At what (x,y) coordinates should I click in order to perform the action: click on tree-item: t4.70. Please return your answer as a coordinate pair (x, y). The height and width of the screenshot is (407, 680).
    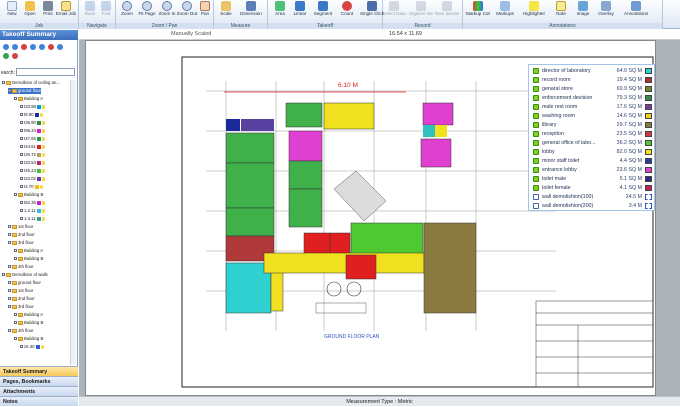
    Looking at the image, I should click on (31, 187).